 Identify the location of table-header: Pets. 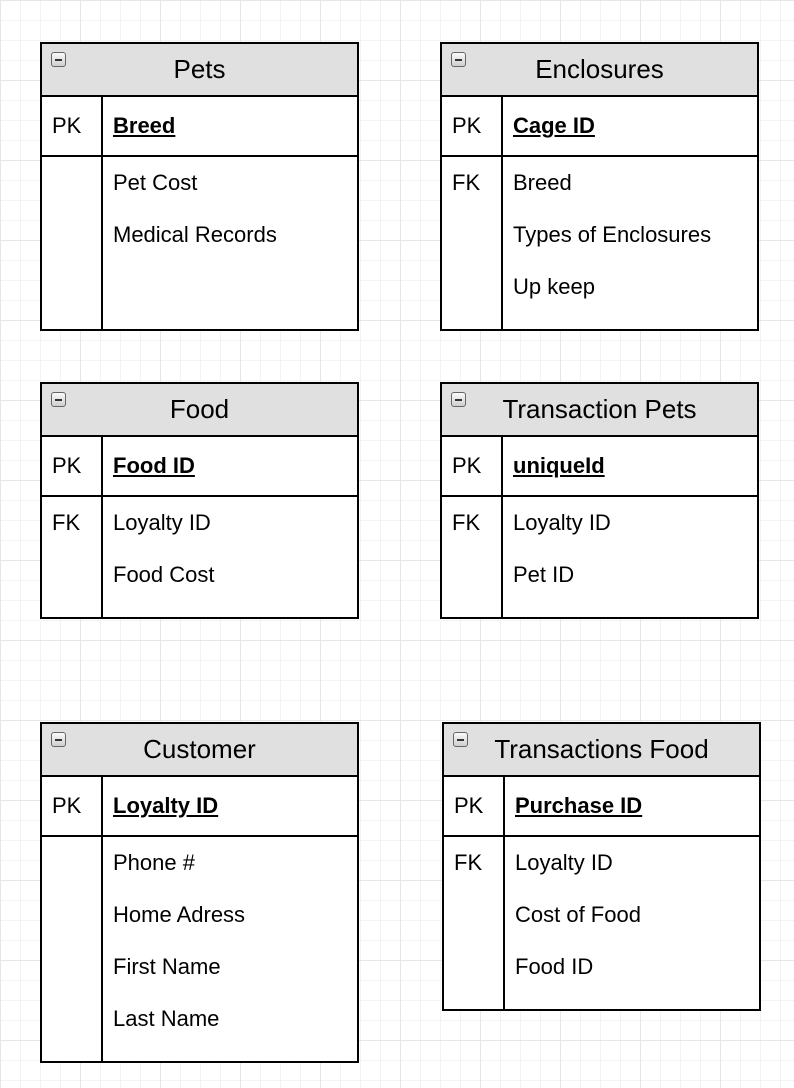
(199, 70).